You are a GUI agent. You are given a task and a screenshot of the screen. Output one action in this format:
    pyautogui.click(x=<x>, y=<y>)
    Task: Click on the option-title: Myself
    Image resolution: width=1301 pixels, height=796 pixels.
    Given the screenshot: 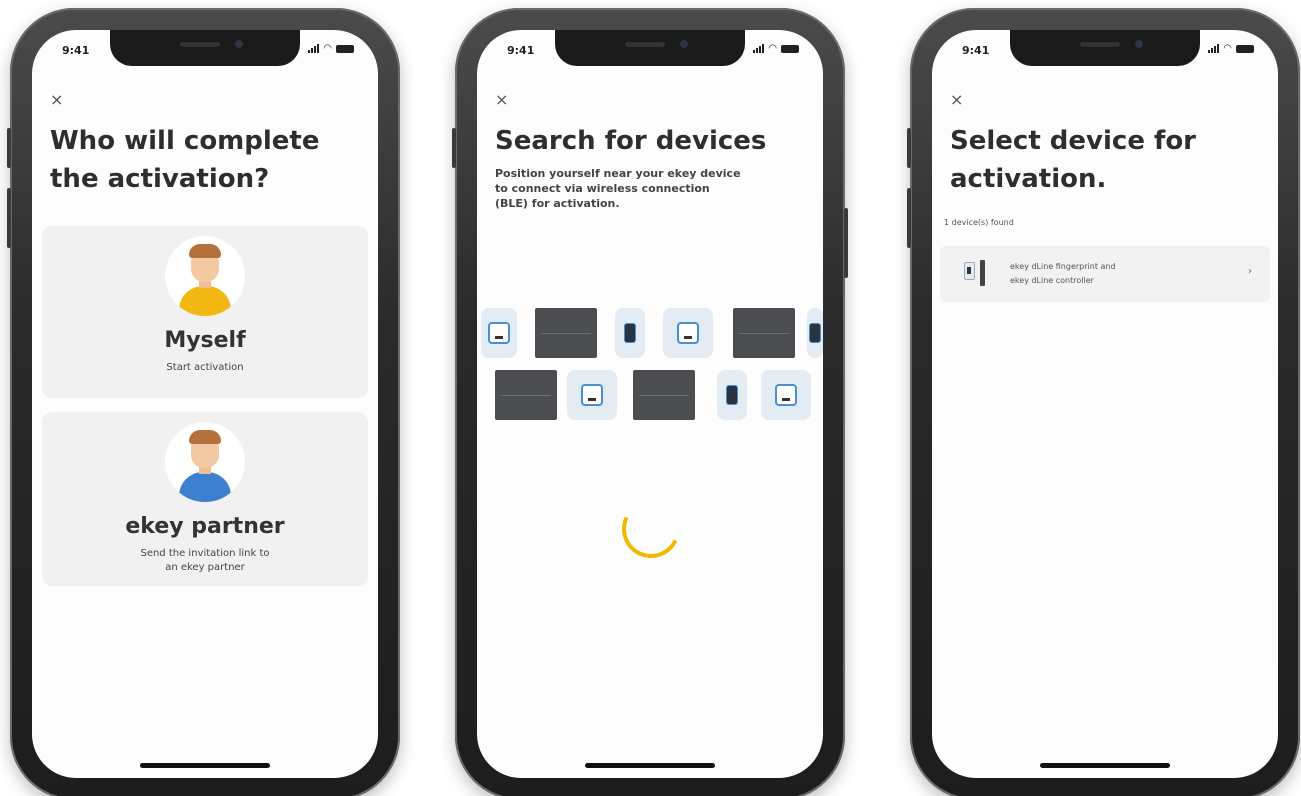 What is the action you would take?
    pyautogui.click(x=205, y=340)
    